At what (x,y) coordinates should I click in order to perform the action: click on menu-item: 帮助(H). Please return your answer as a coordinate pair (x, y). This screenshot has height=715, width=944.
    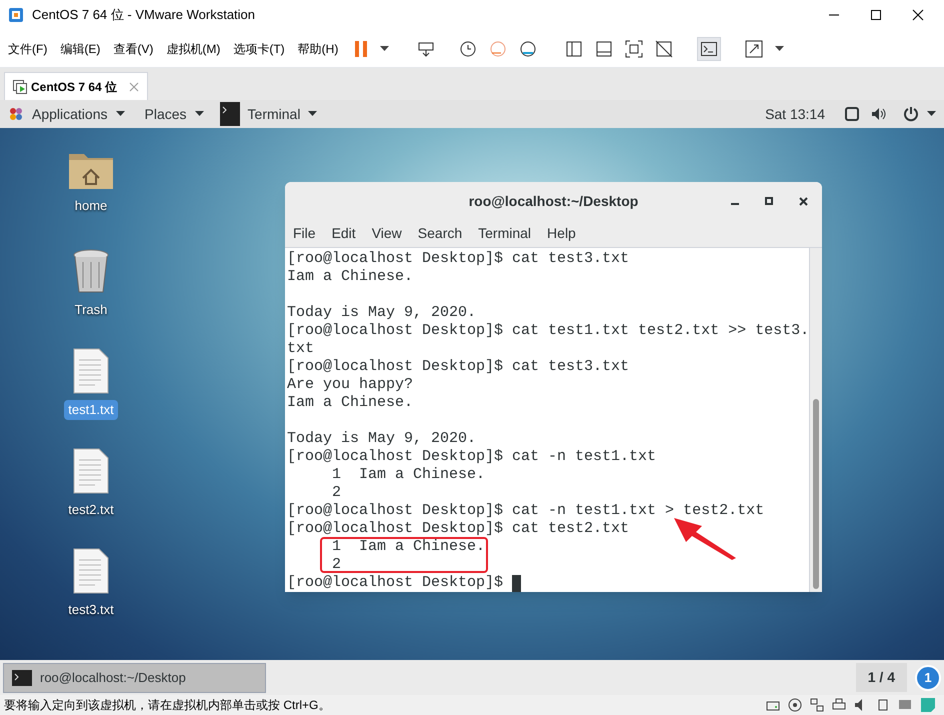
    Looking at the image, I should click on (318, 49).